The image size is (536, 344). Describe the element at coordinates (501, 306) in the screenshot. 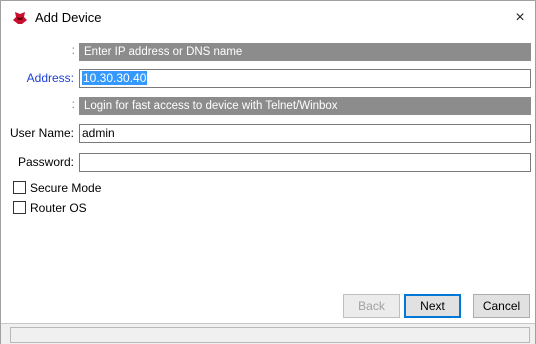

I see `cancel-button: Cancel` at that location.